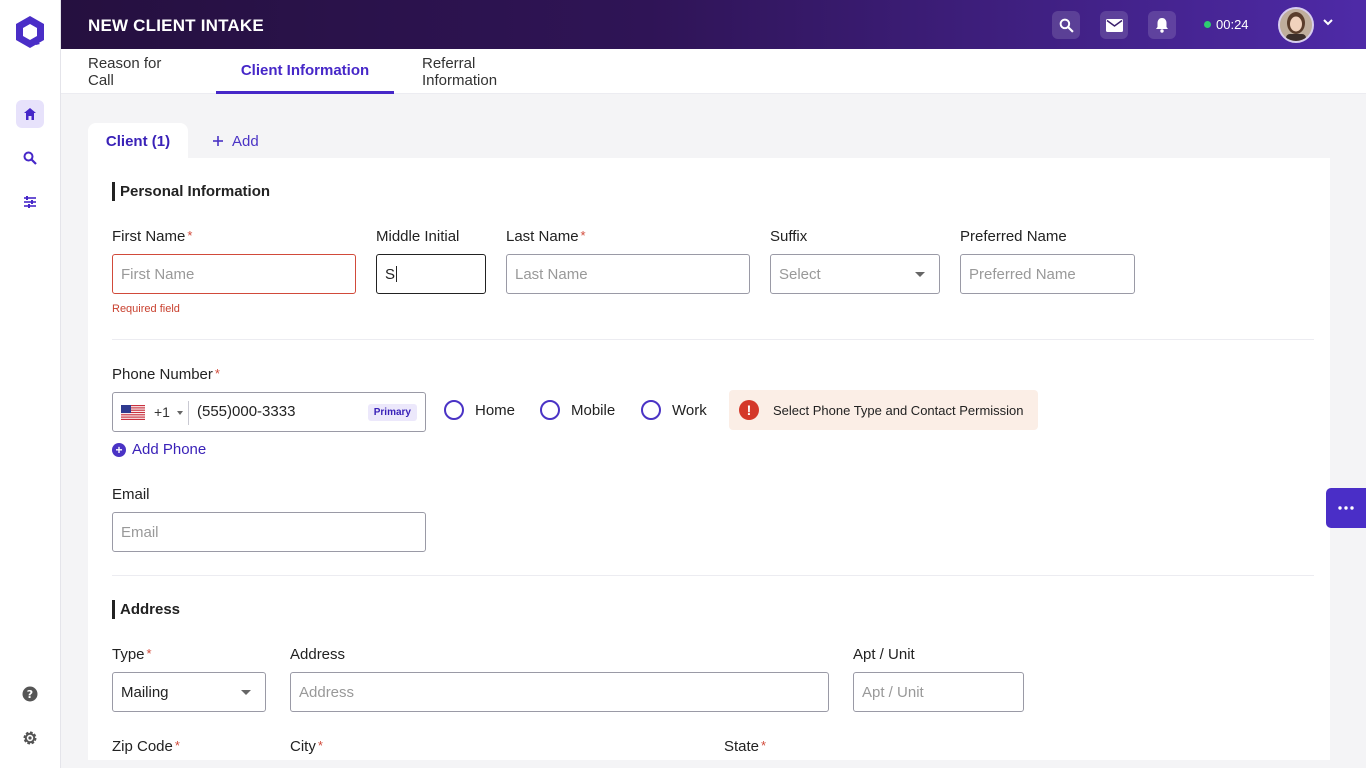 The height and width of the screenshot is (768, 1366). What do you see at coordinates (418, 236) in the screenshot?
I see `middle-initial-label: Middle Initial` at bounding box center [418, 236].